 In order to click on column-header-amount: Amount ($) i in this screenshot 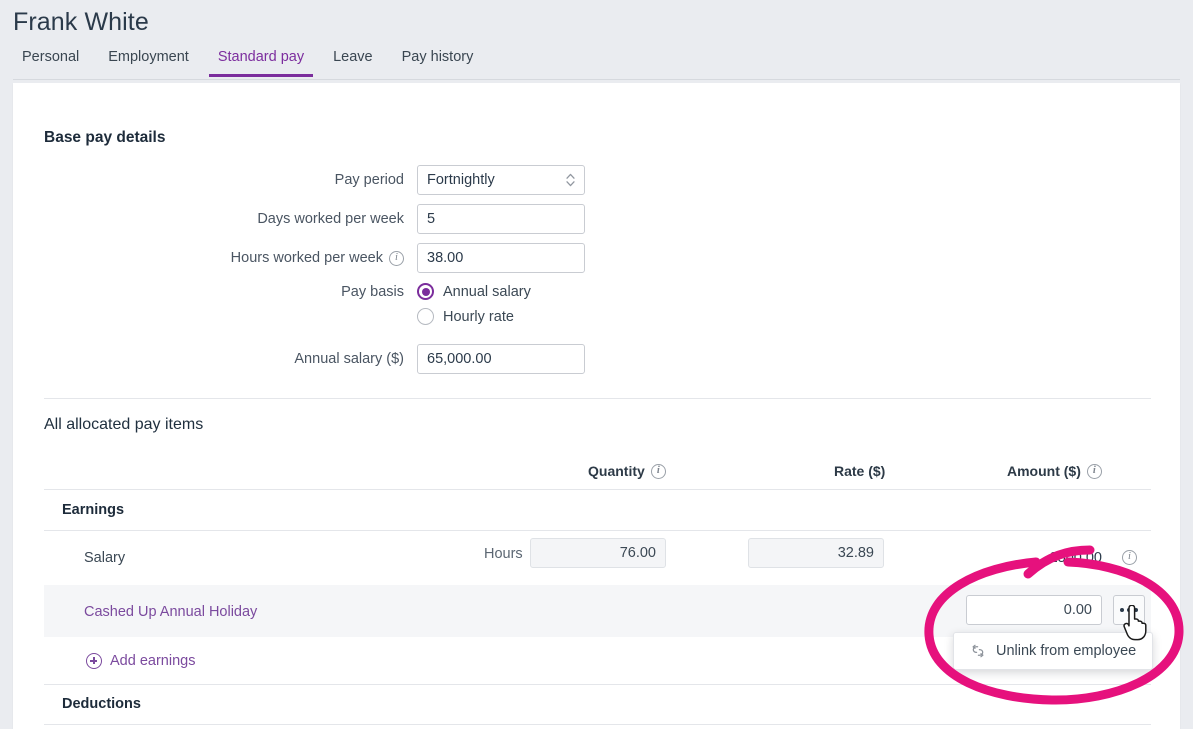, I will do `click(1054, 471)`.